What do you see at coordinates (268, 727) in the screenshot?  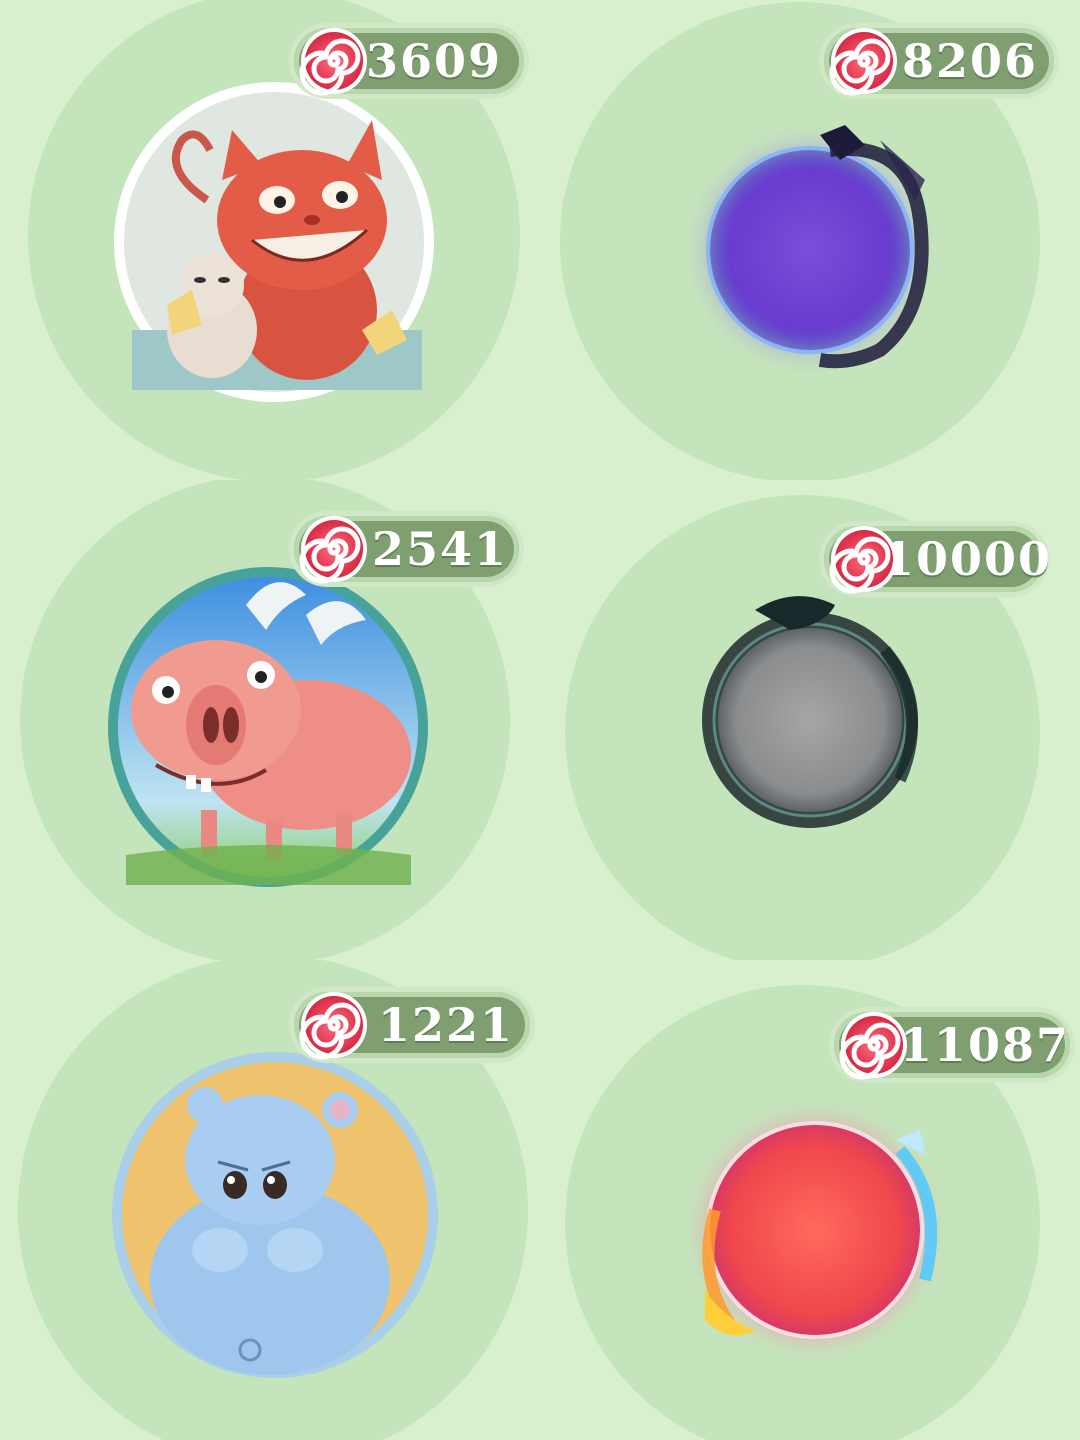 I see `pig-avatar` at bounding box center [268, 727].